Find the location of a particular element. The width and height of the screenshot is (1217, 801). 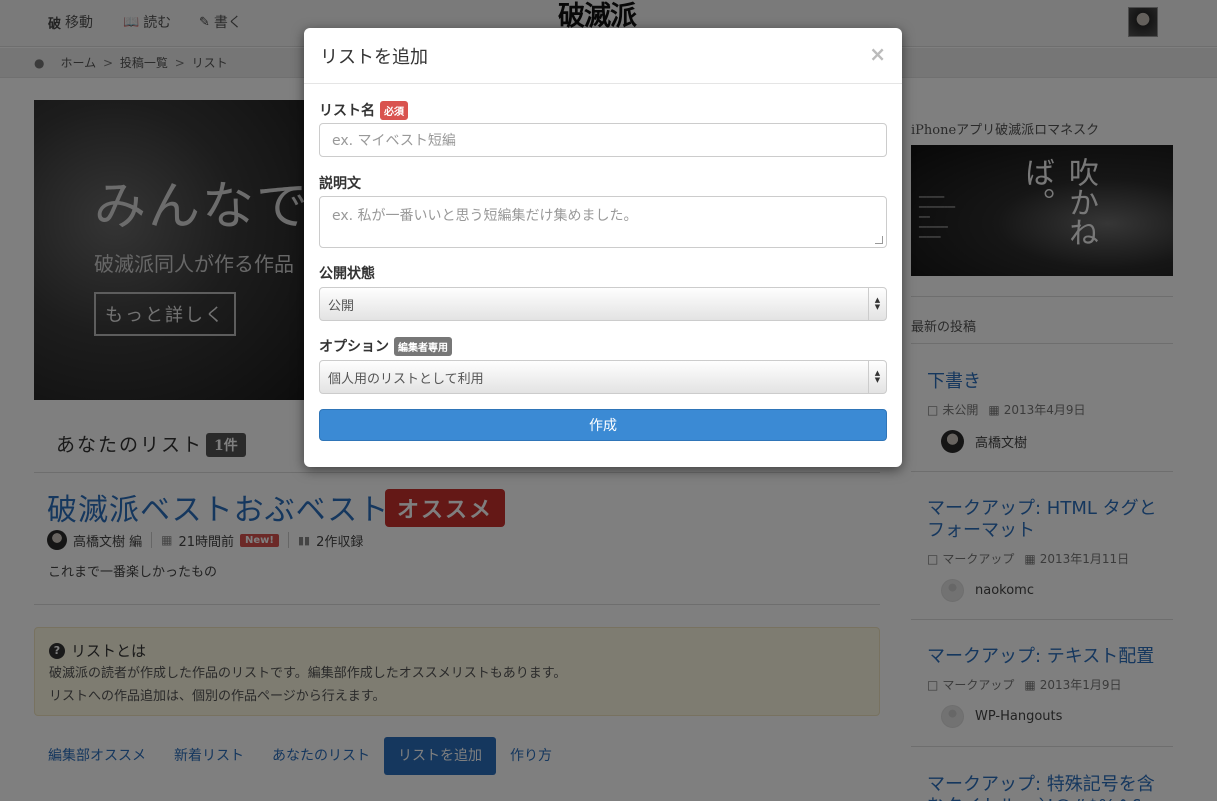

list-name-label: リスト名 必須 is located at coordinates (363, 110).